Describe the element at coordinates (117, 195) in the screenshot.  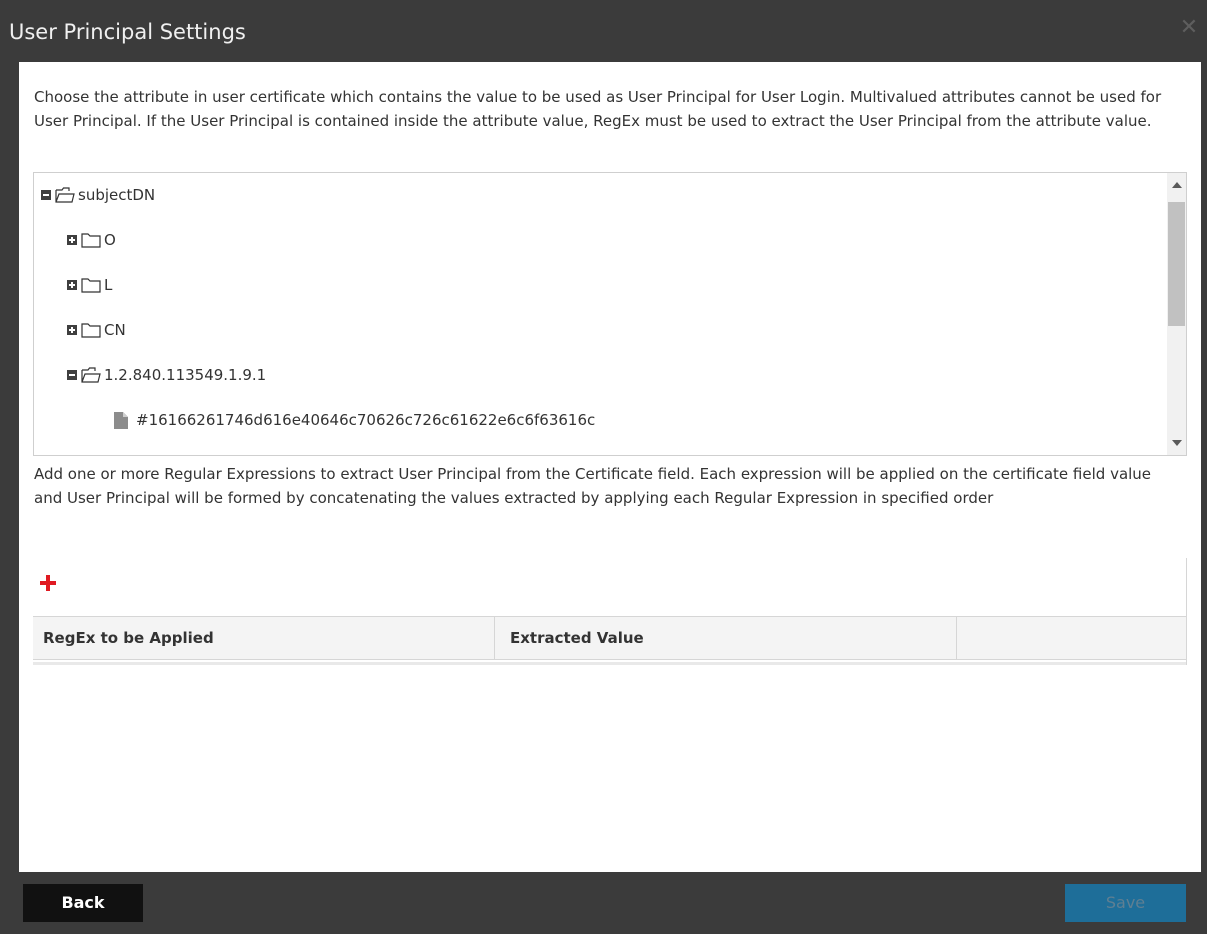
I see `tree-node-label: subjectDN` at that location.